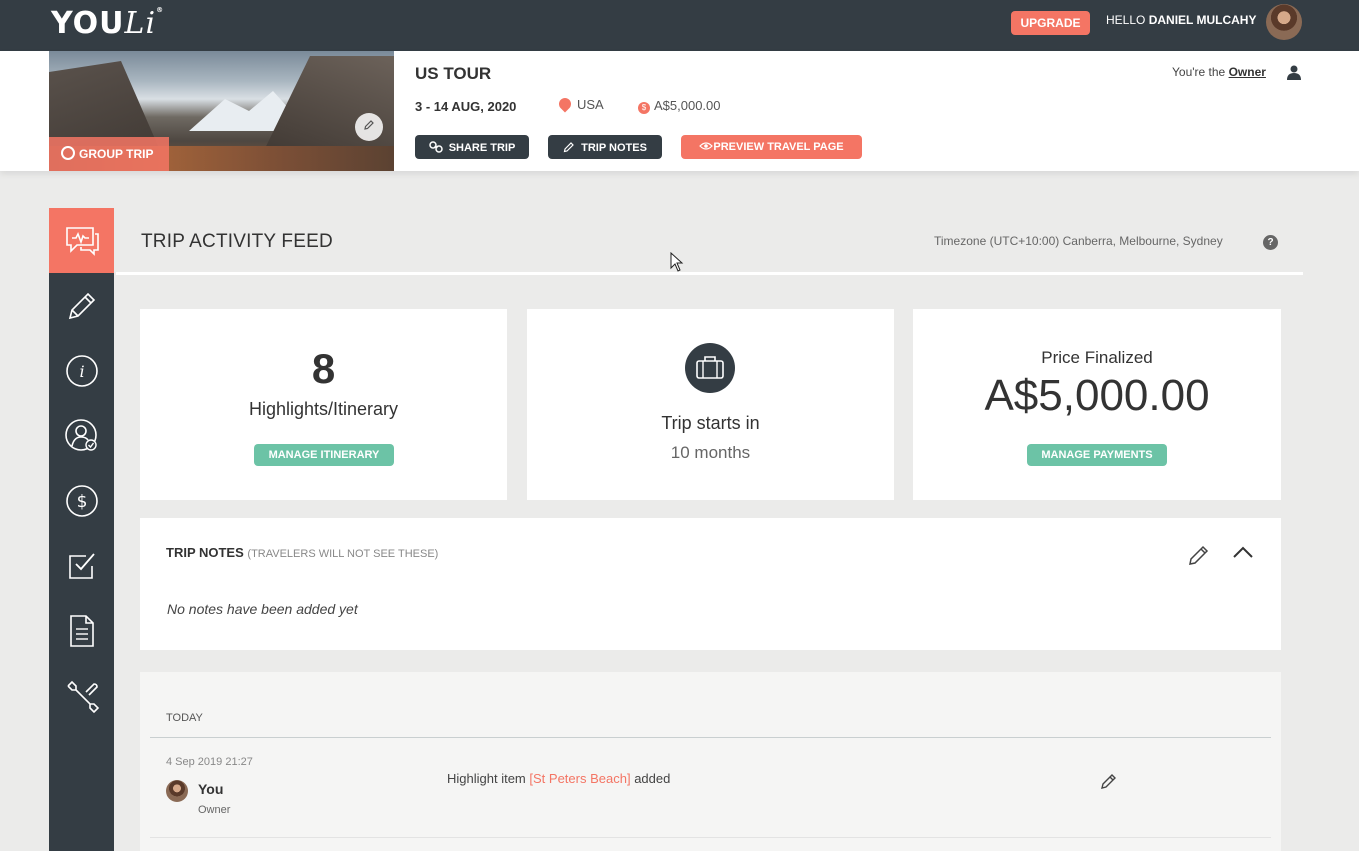 The height and width of the screenshot is (851, 1359). I want to click on highlights-label: Highlights/Itinerary, so click(323, 409).